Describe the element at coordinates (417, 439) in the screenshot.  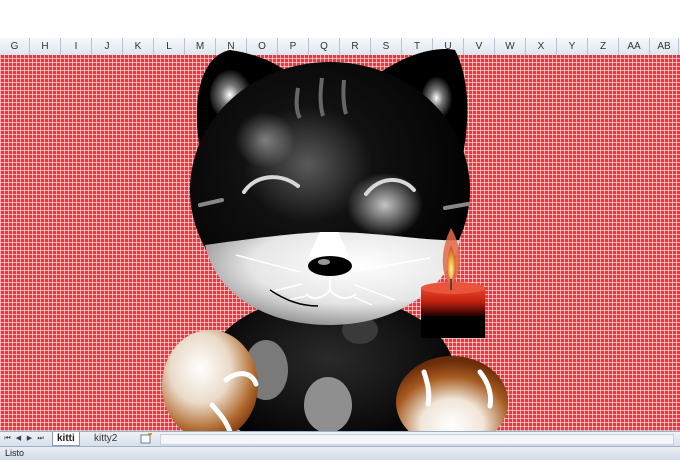
I see `horizontal-scrollbar` at that location.